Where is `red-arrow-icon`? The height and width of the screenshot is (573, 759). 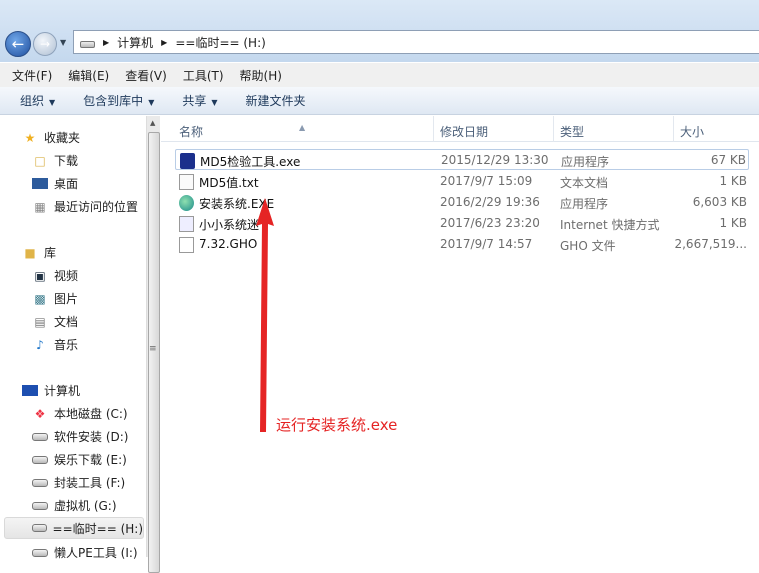 red-arrow-icon is located at coordinates (265, 315).